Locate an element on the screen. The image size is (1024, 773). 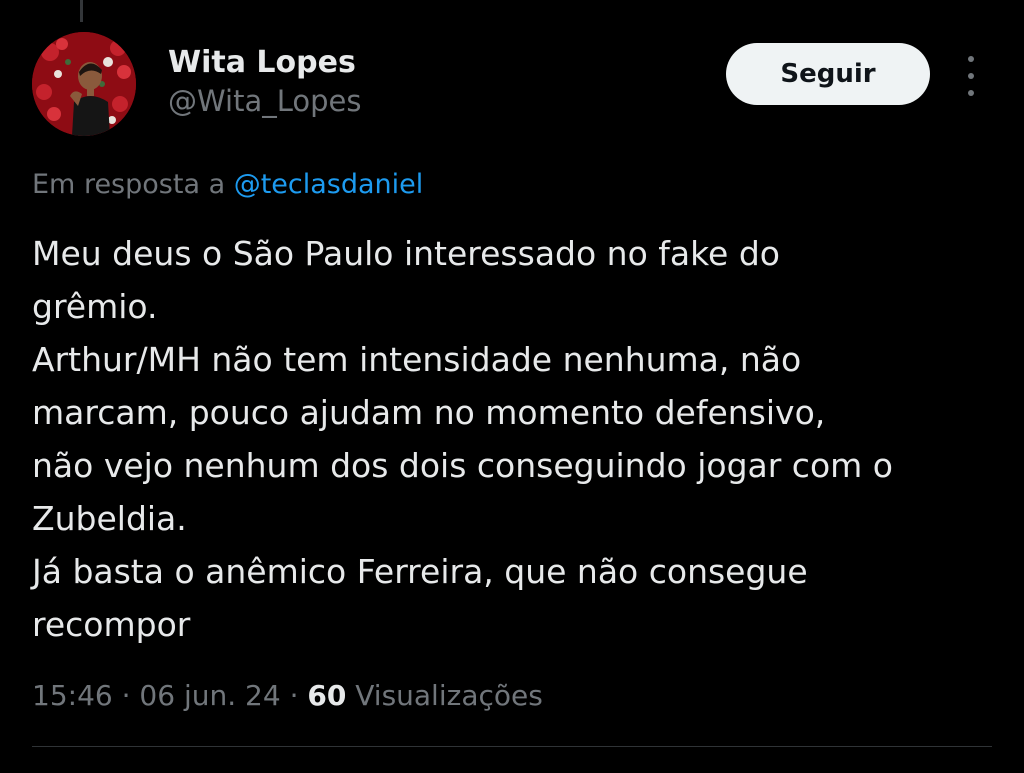
author-info: Wita Lopes @Wita_Lopes is located at coordinates (264, 82).